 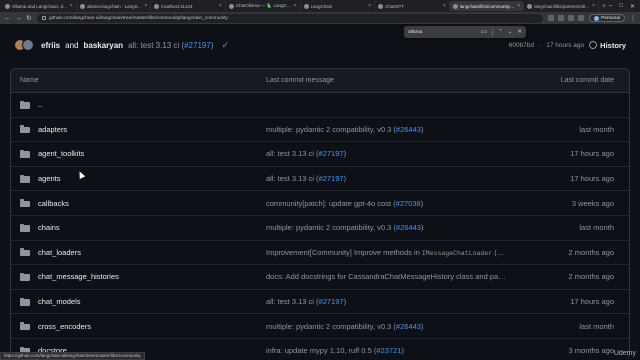 I want to click on commit-author-link: baskaryan, so click(x=103, y=45).